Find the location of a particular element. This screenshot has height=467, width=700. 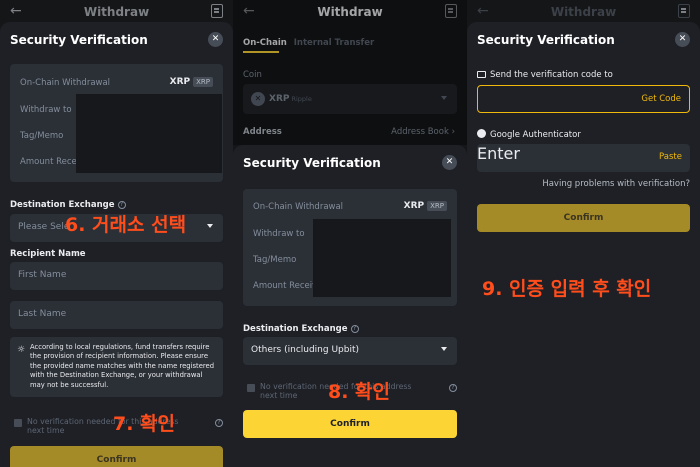

verification-problems-link: Having problems with verification? is located at coordinates (616, 184).